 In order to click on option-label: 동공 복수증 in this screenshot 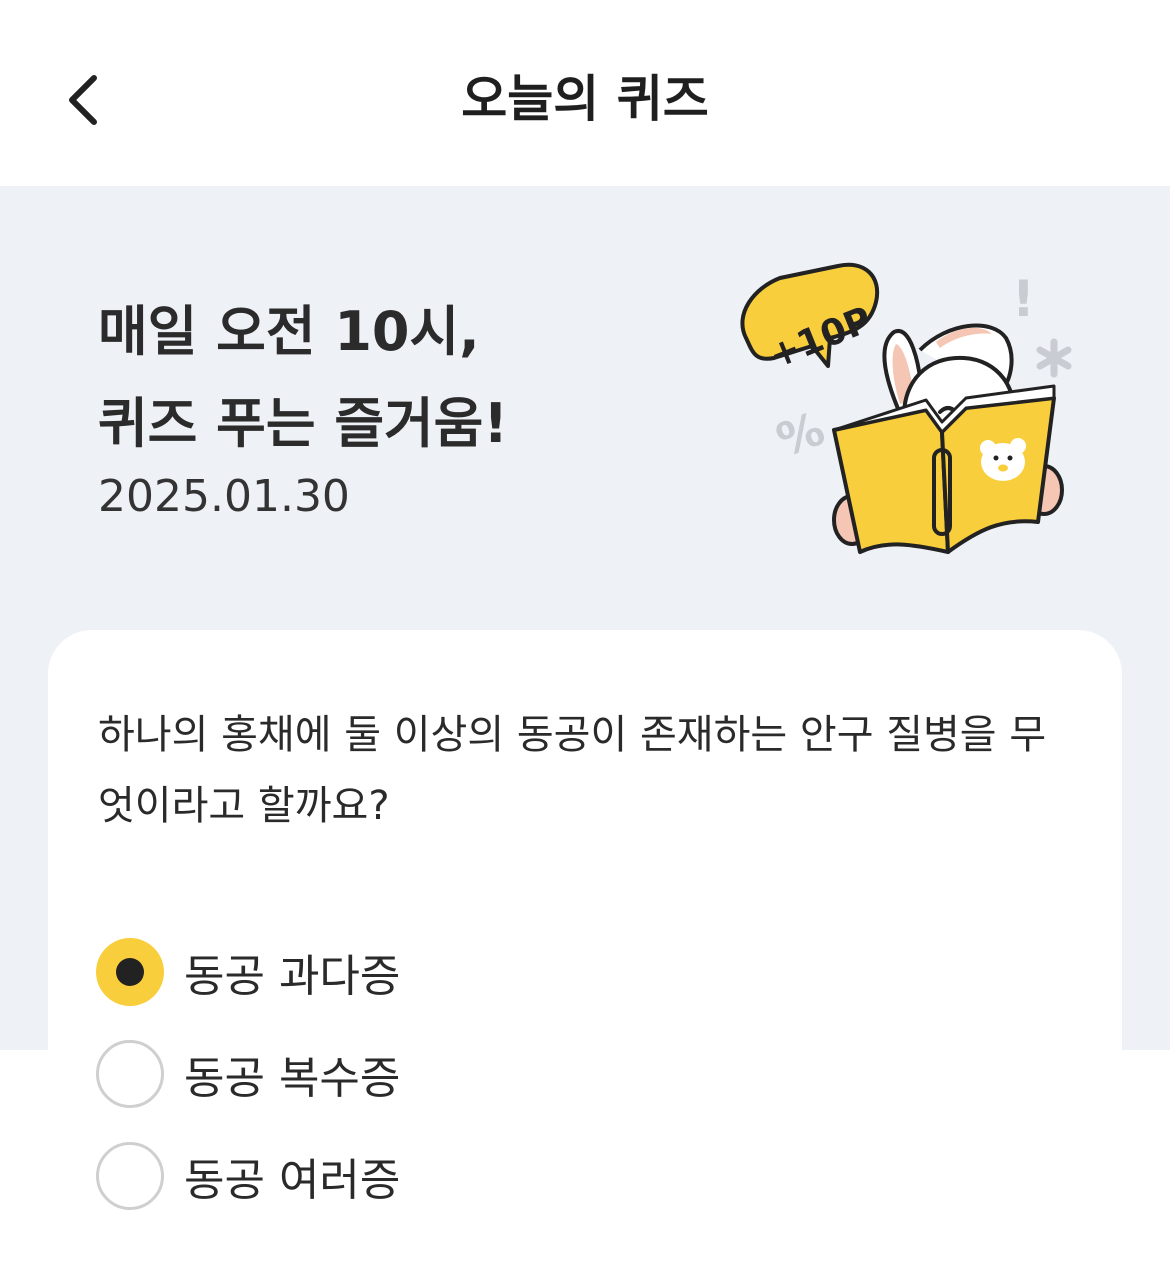, I will do `click(292, 1078)`.